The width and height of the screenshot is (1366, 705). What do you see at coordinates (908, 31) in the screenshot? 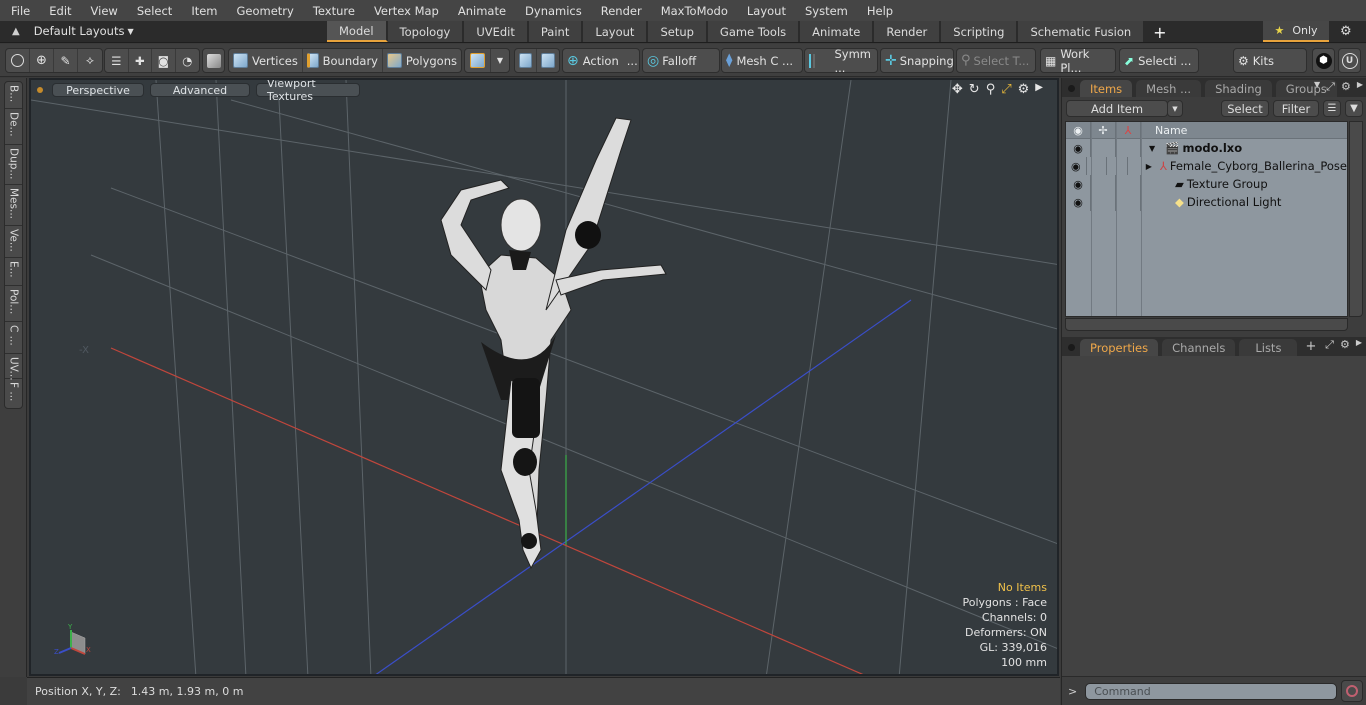
I see `tab-render: Render` at bounding box center [908, 31].